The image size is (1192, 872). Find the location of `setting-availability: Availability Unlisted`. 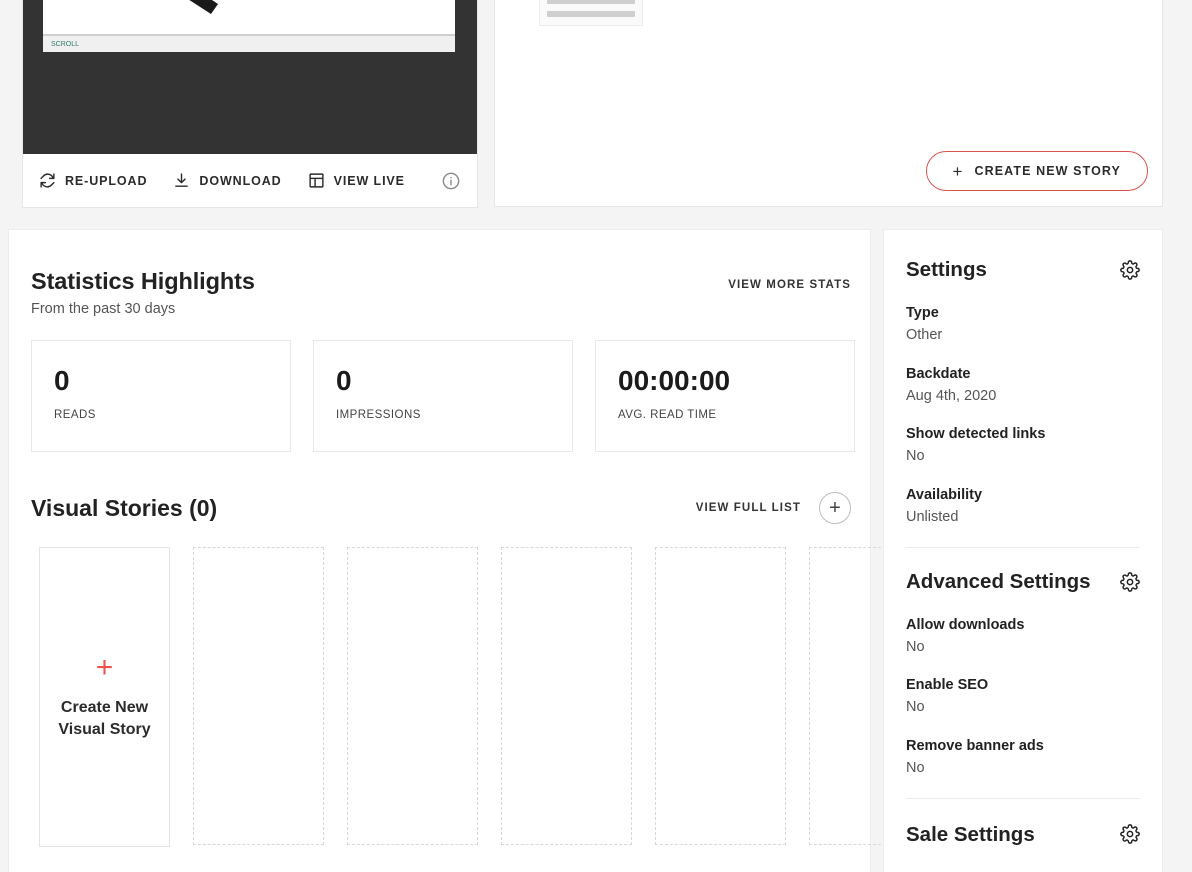

setting-availability: Availability Unlisted is located at coordinates (1023, 506).